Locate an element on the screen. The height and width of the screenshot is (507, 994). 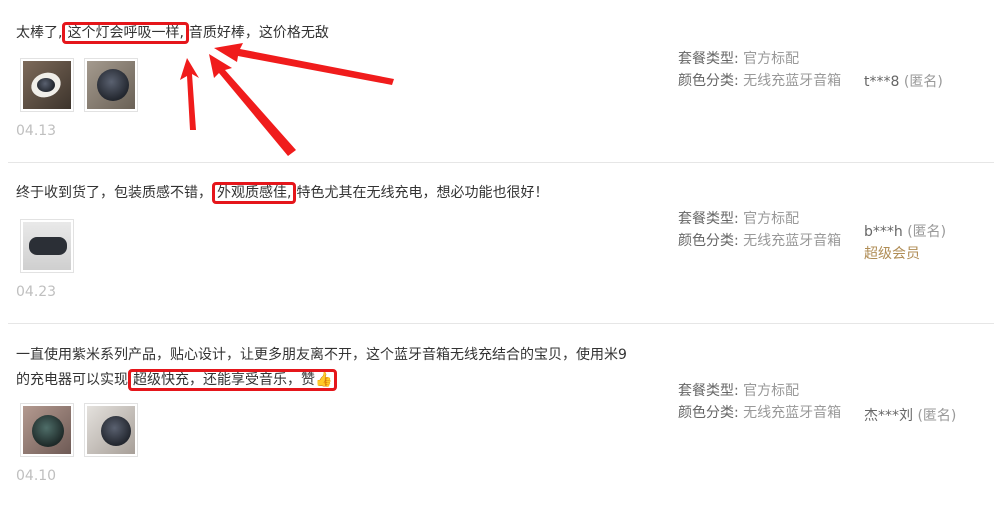
reviewer-name: t***8 is located at coordinates (882, 82).